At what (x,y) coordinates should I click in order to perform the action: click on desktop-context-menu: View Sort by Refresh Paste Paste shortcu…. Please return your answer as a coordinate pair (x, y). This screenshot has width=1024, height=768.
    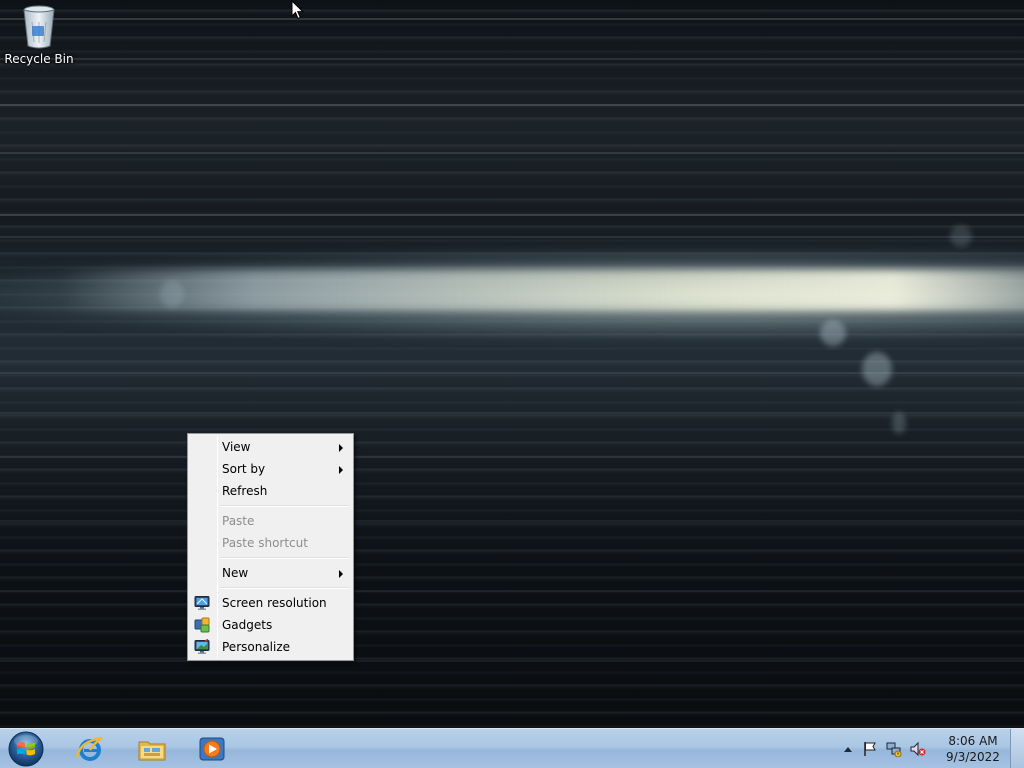
    Looking at the image, I should click on (270, 547).